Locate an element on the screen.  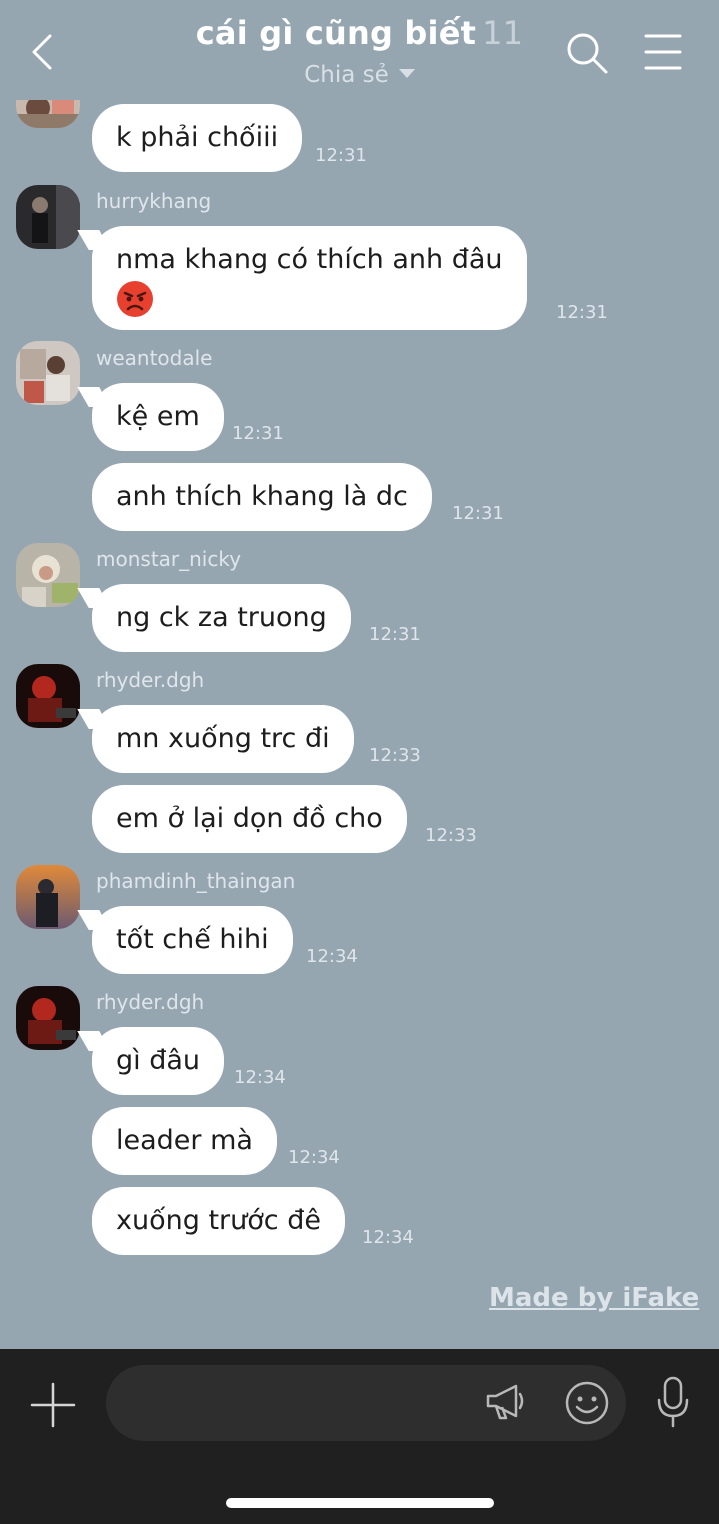
message-bubble: nma khang có thích anh đâu is located at coordinates (309, 278).